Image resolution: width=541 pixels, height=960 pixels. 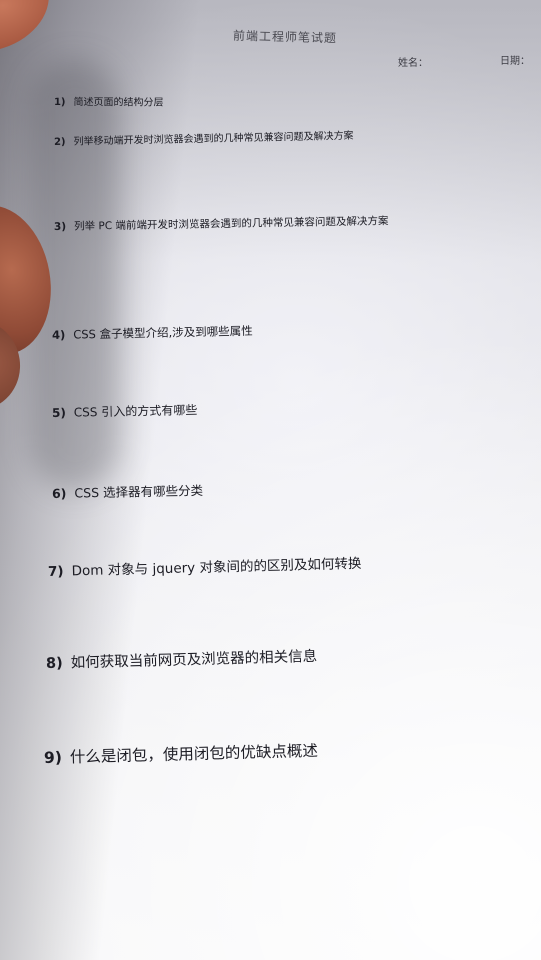 What do you see at coordinates (58, 412) in the screenshot?
I see `question-number: 5)` at bounding box center [58, 412].